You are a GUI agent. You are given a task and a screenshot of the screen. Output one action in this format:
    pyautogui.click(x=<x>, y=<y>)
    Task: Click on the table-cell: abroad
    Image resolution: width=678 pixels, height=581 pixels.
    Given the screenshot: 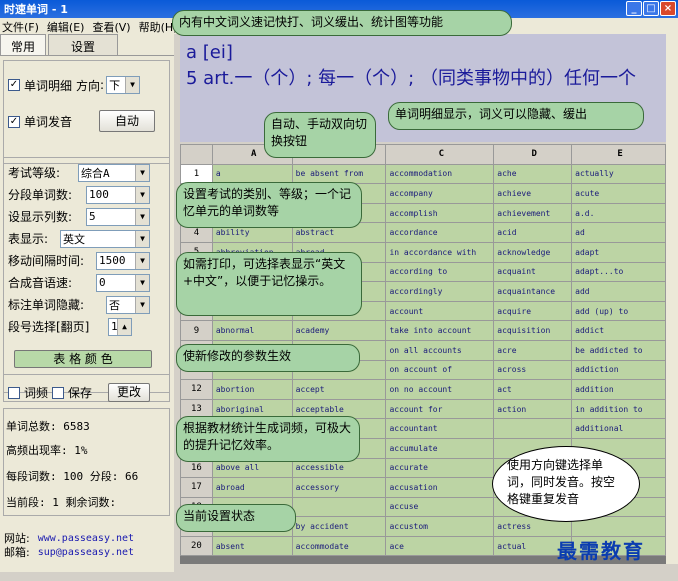 What is the action you would take?
    pyautogui.click(x=252, y=487)
    